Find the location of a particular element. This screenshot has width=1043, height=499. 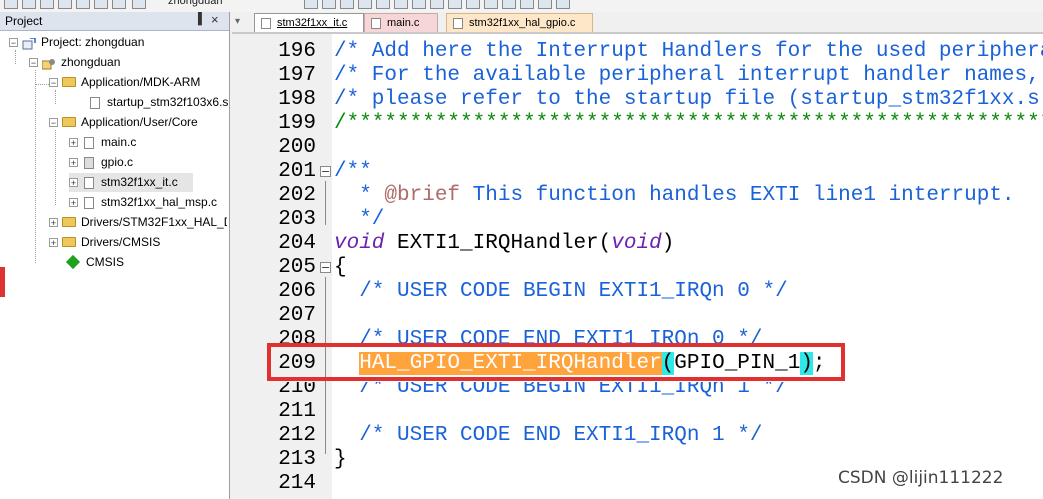

tree-group-application-user-core: − Application/User/Core is located at coordinates (123, 122).